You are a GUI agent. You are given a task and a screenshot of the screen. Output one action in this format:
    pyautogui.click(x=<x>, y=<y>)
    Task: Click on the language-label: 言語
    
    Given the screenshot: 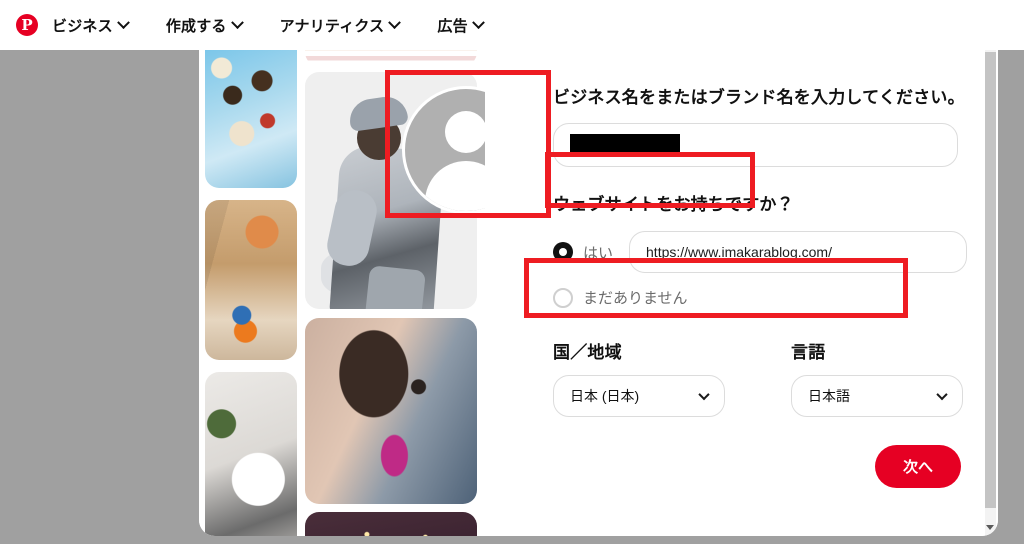 What is the action you would take?
    pyautogui.click(x=808, y=353)
    